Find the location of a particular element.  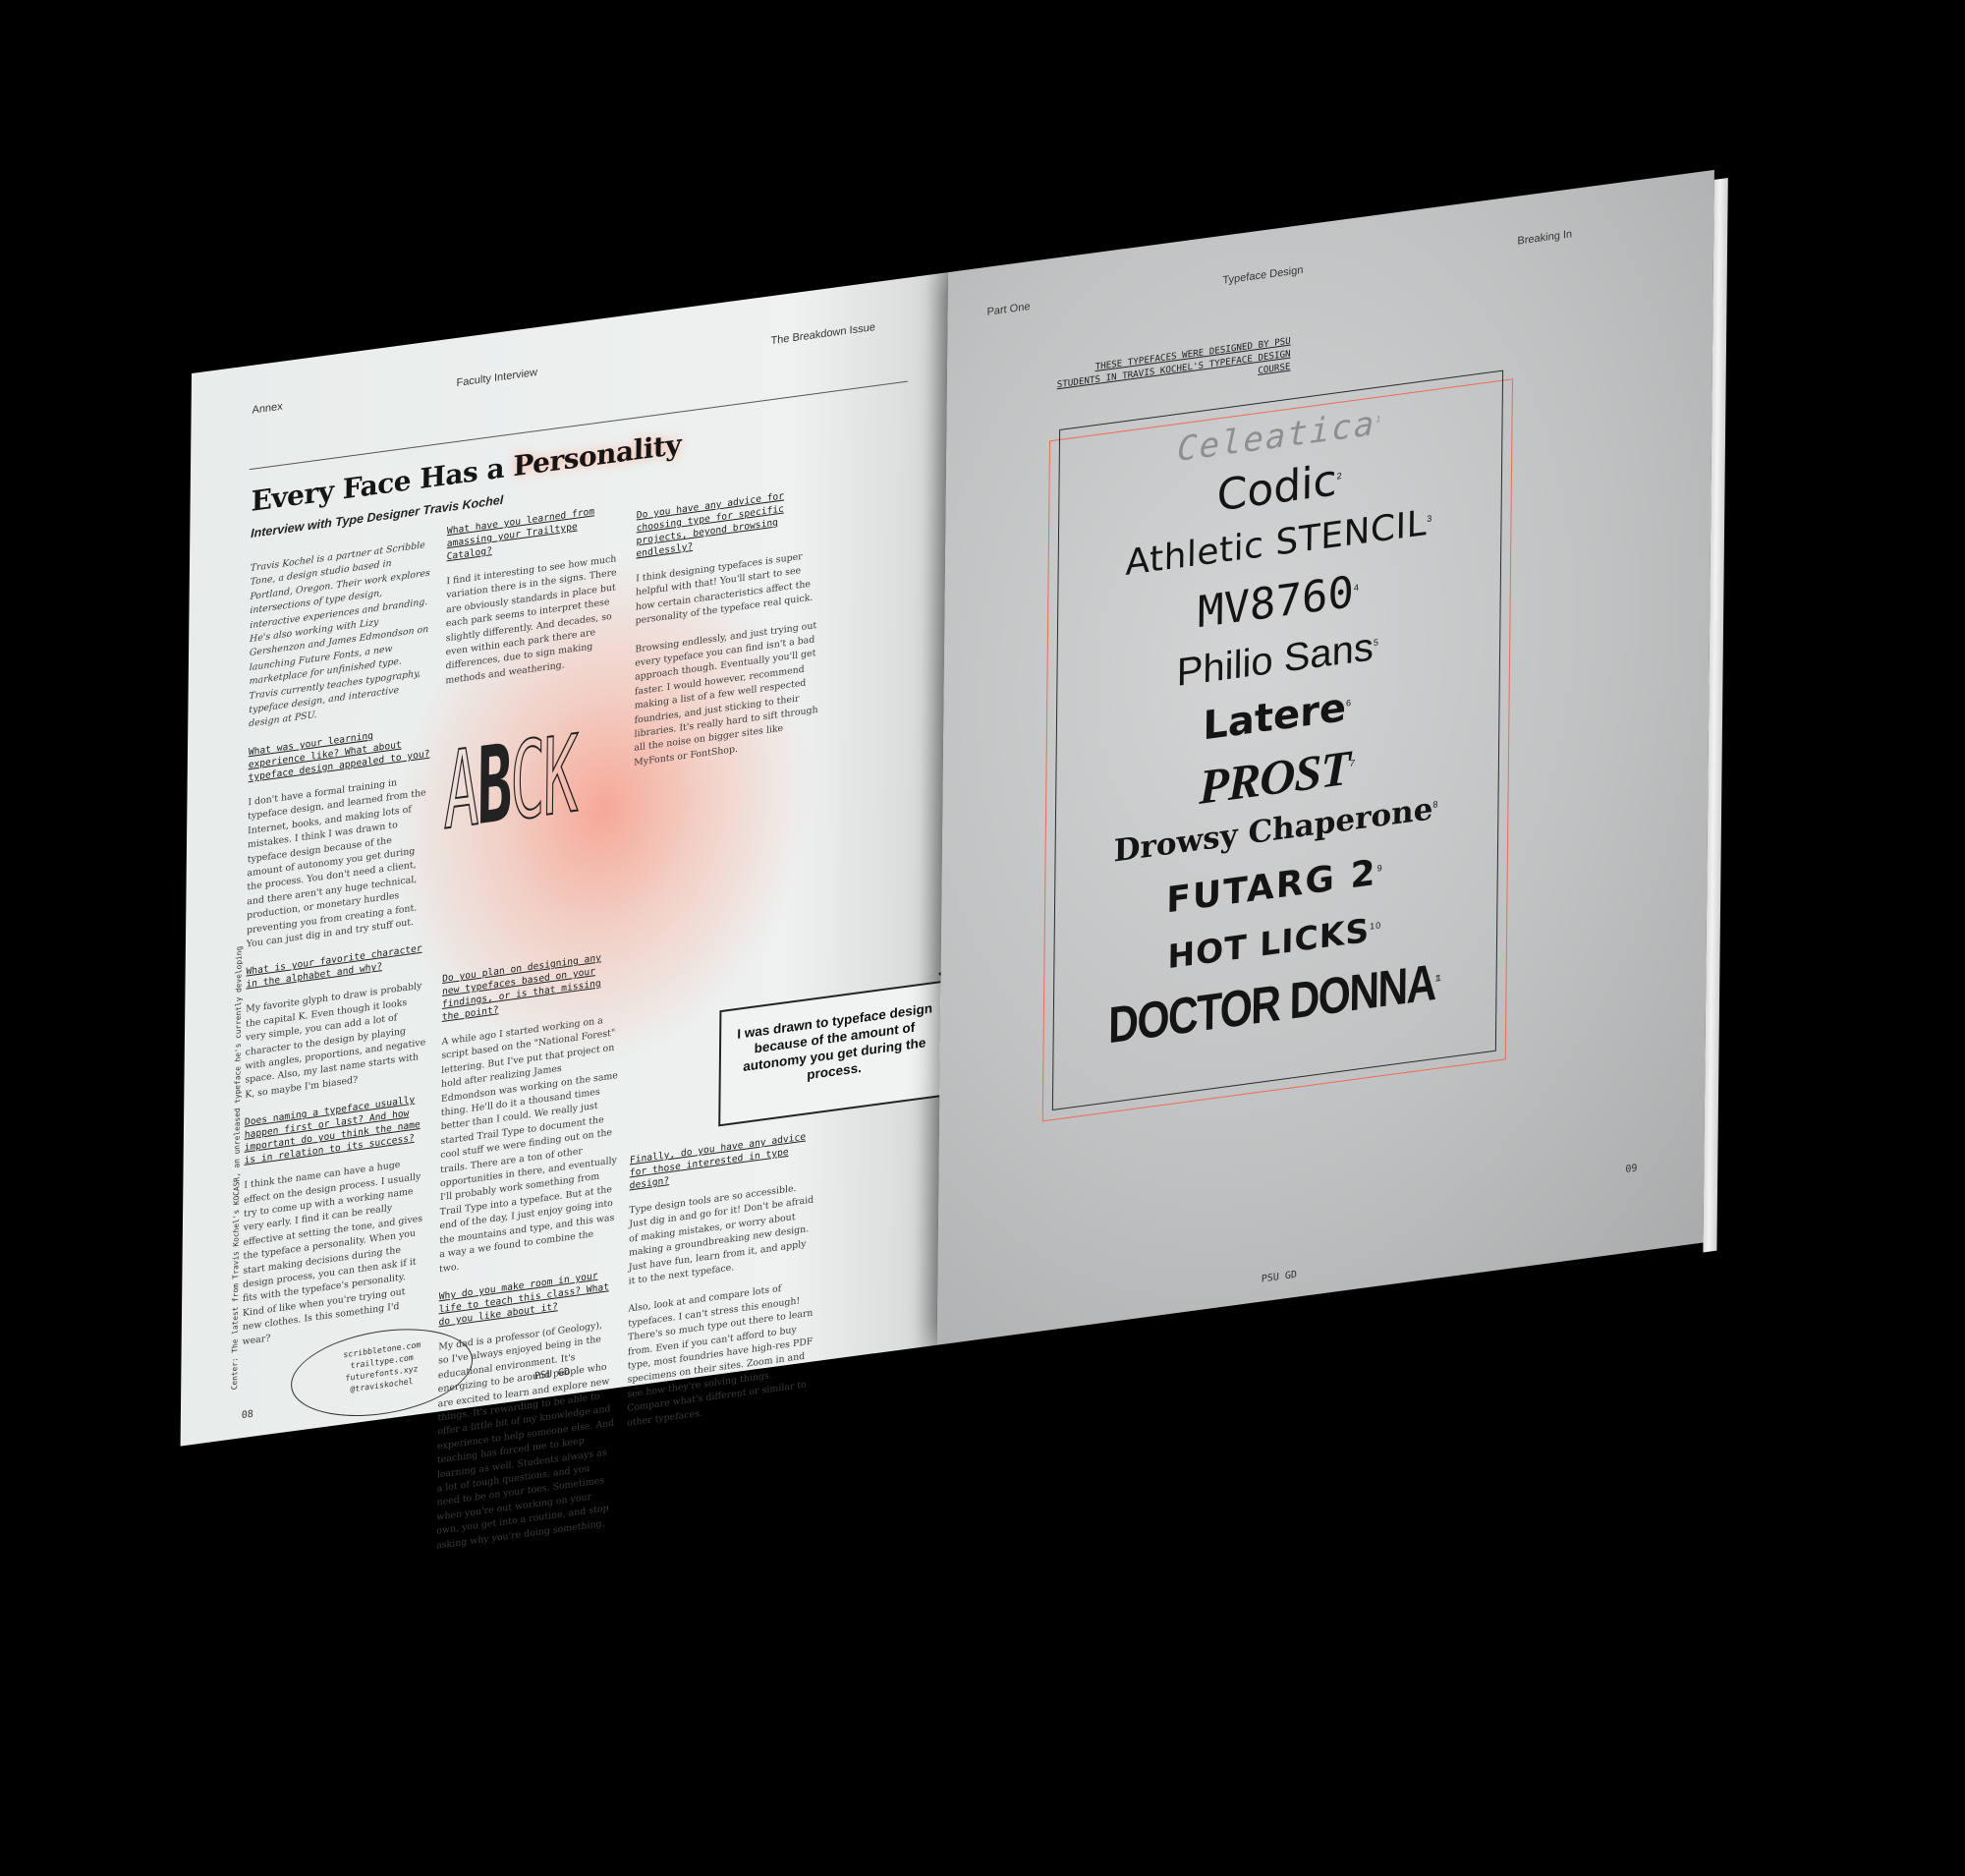

letter-a: A is located at coordinates (460, 789).